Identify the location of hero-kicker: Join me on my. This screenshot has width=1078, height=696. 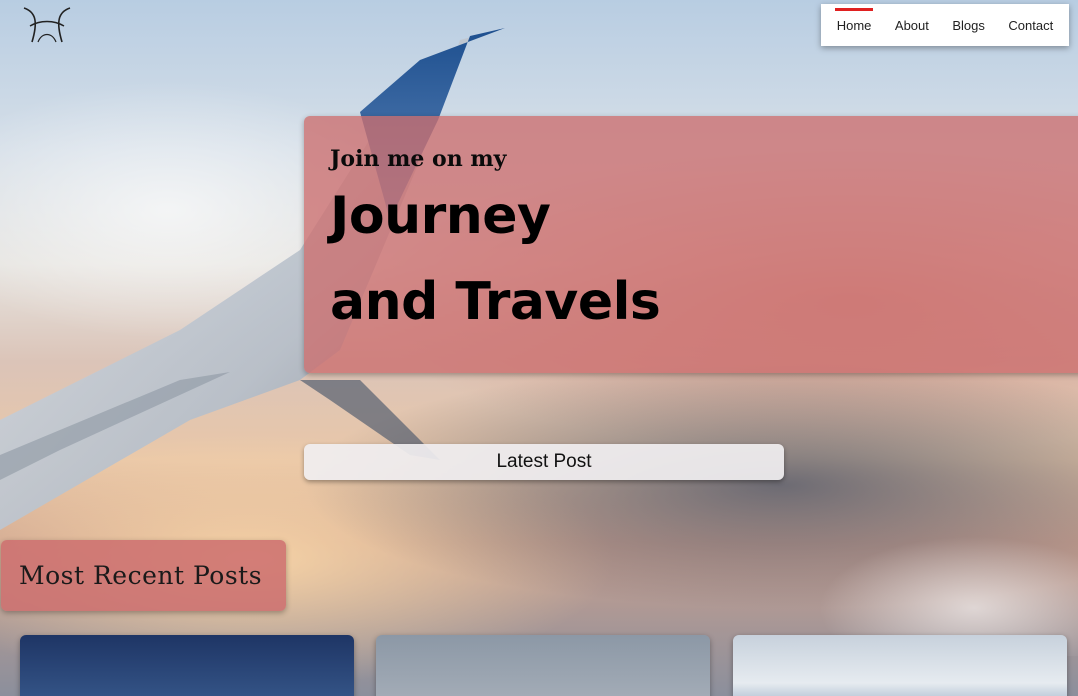
(418, 159).